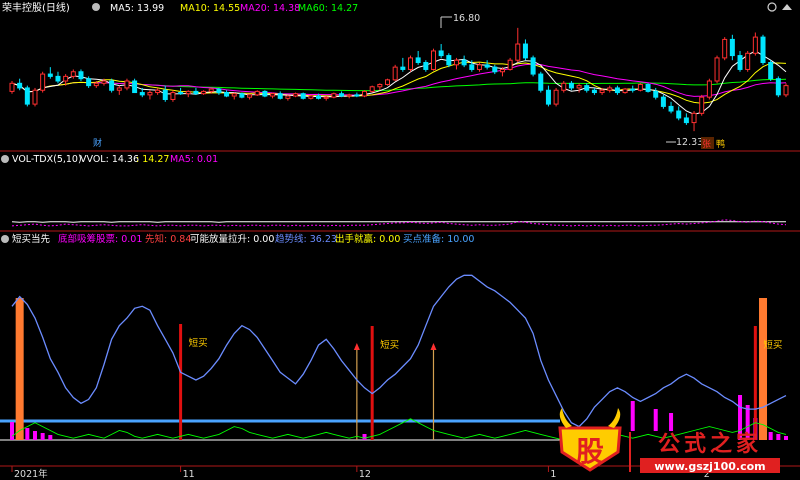 The width and height of the screenshot is (800, 480). What do you see at coordinates (787, 7) in the screenshot?
I see `chevron-up-icon` at bounding box center [787, 7].